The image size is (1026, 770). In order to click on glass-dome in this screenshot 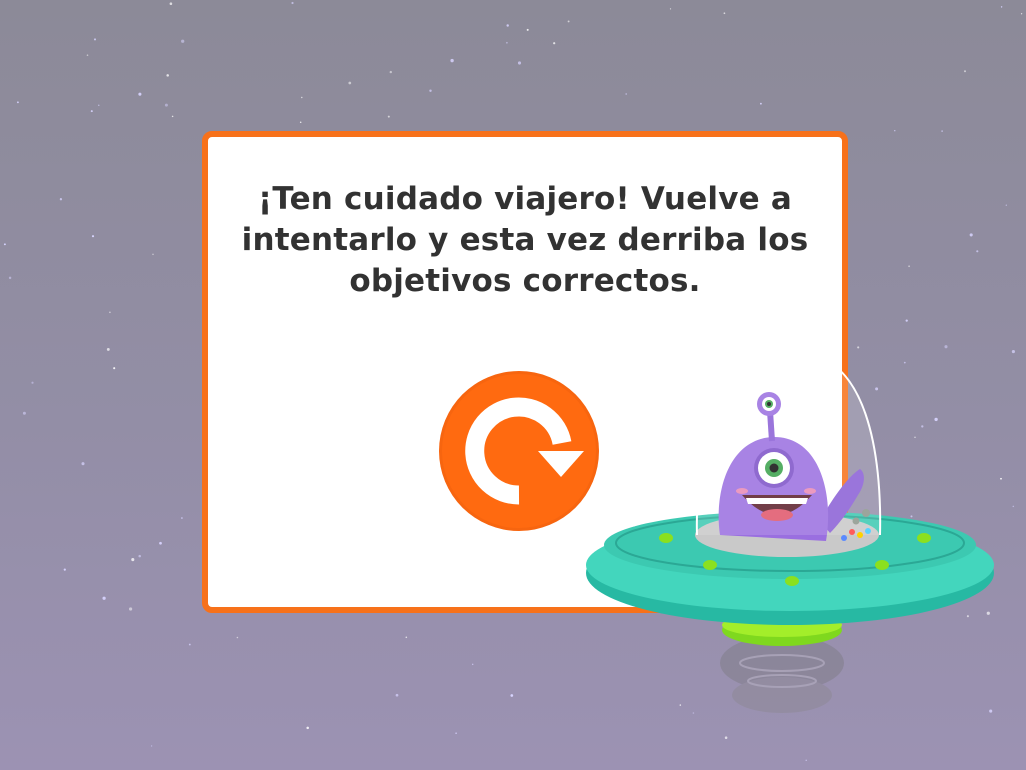, I will do `click(788, 443)`.